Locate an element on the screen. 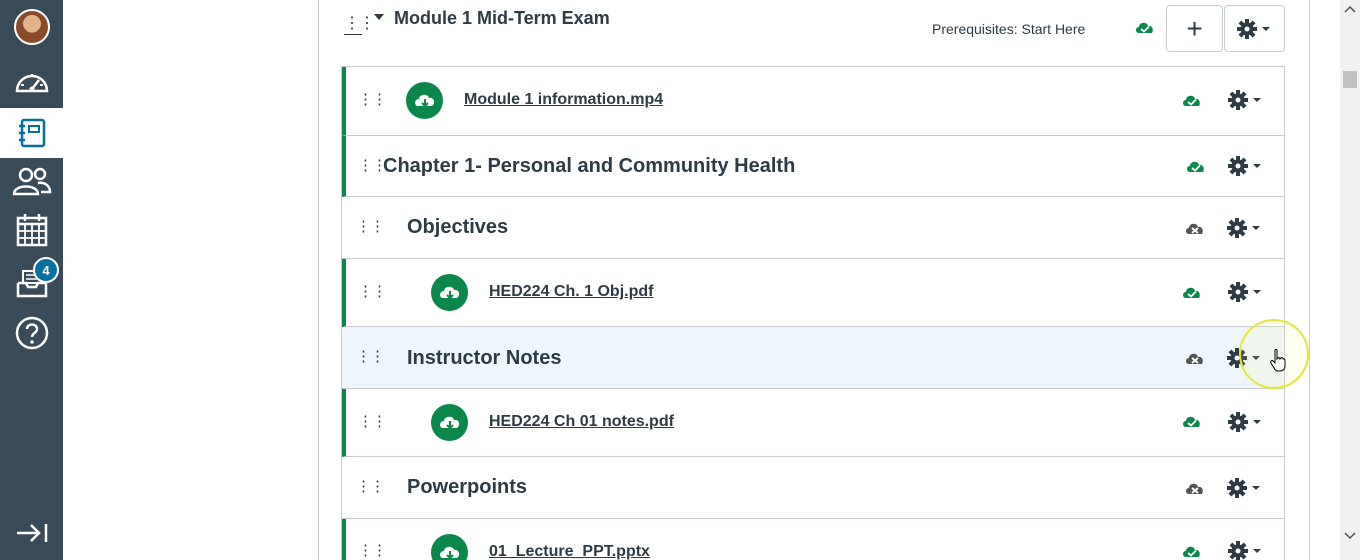  content-border-left is located at coordinates (318, 280).